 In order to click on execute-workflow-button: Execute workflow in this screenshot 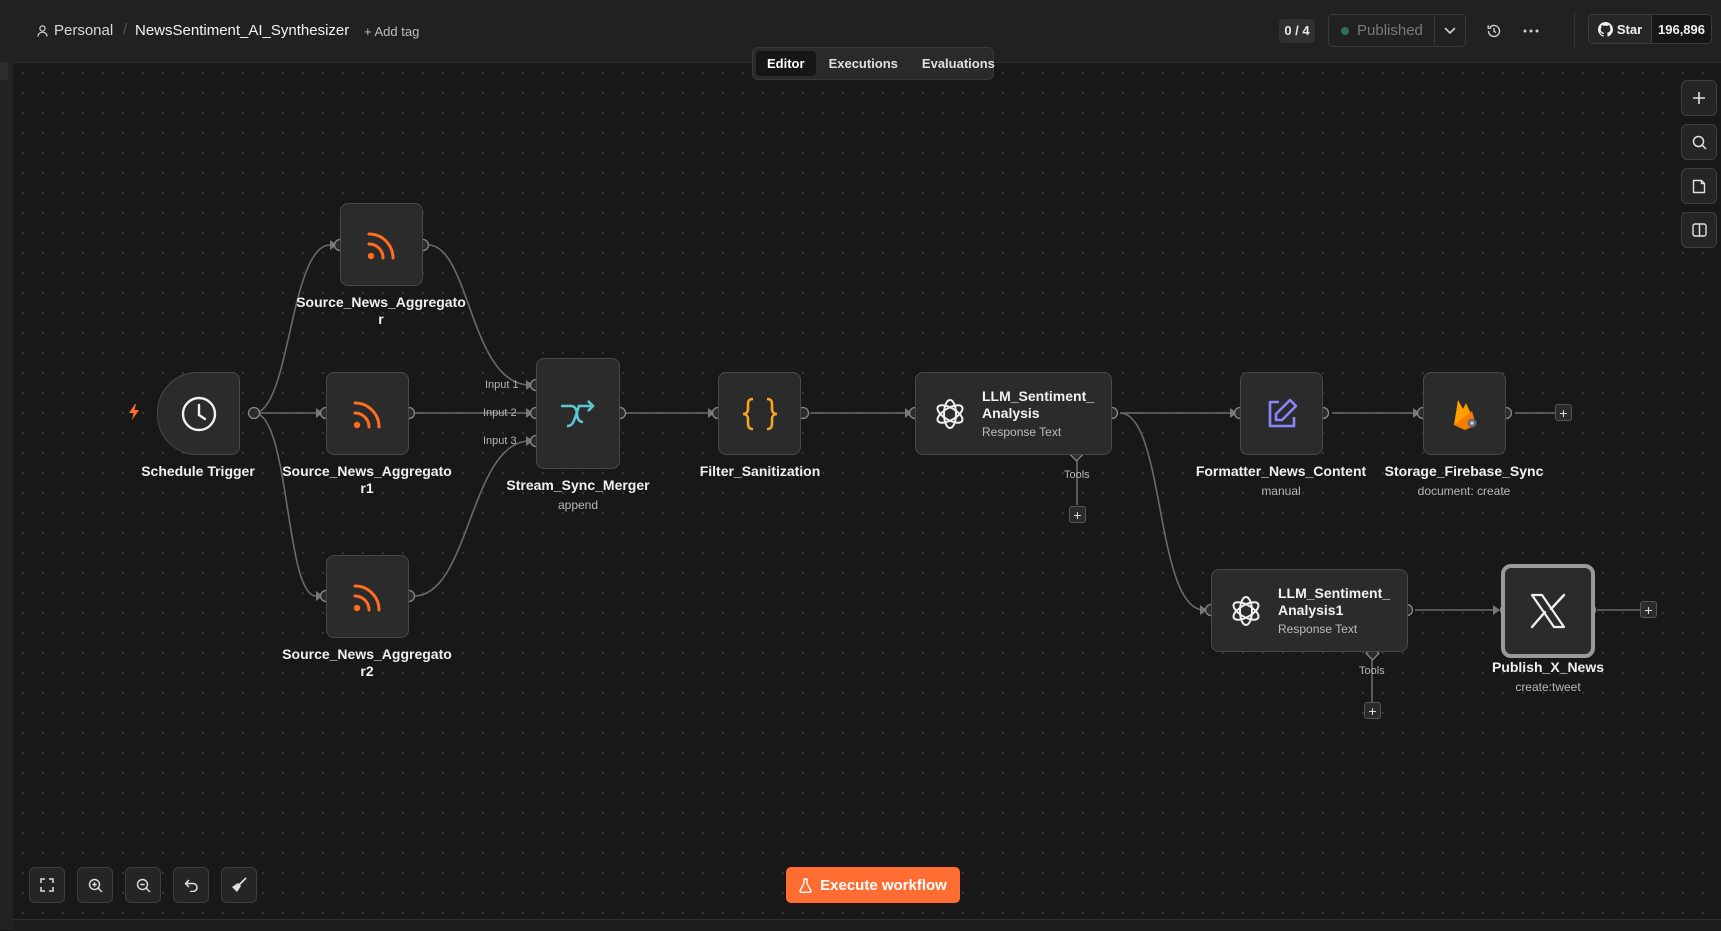, I will do `click(873, 885)`.